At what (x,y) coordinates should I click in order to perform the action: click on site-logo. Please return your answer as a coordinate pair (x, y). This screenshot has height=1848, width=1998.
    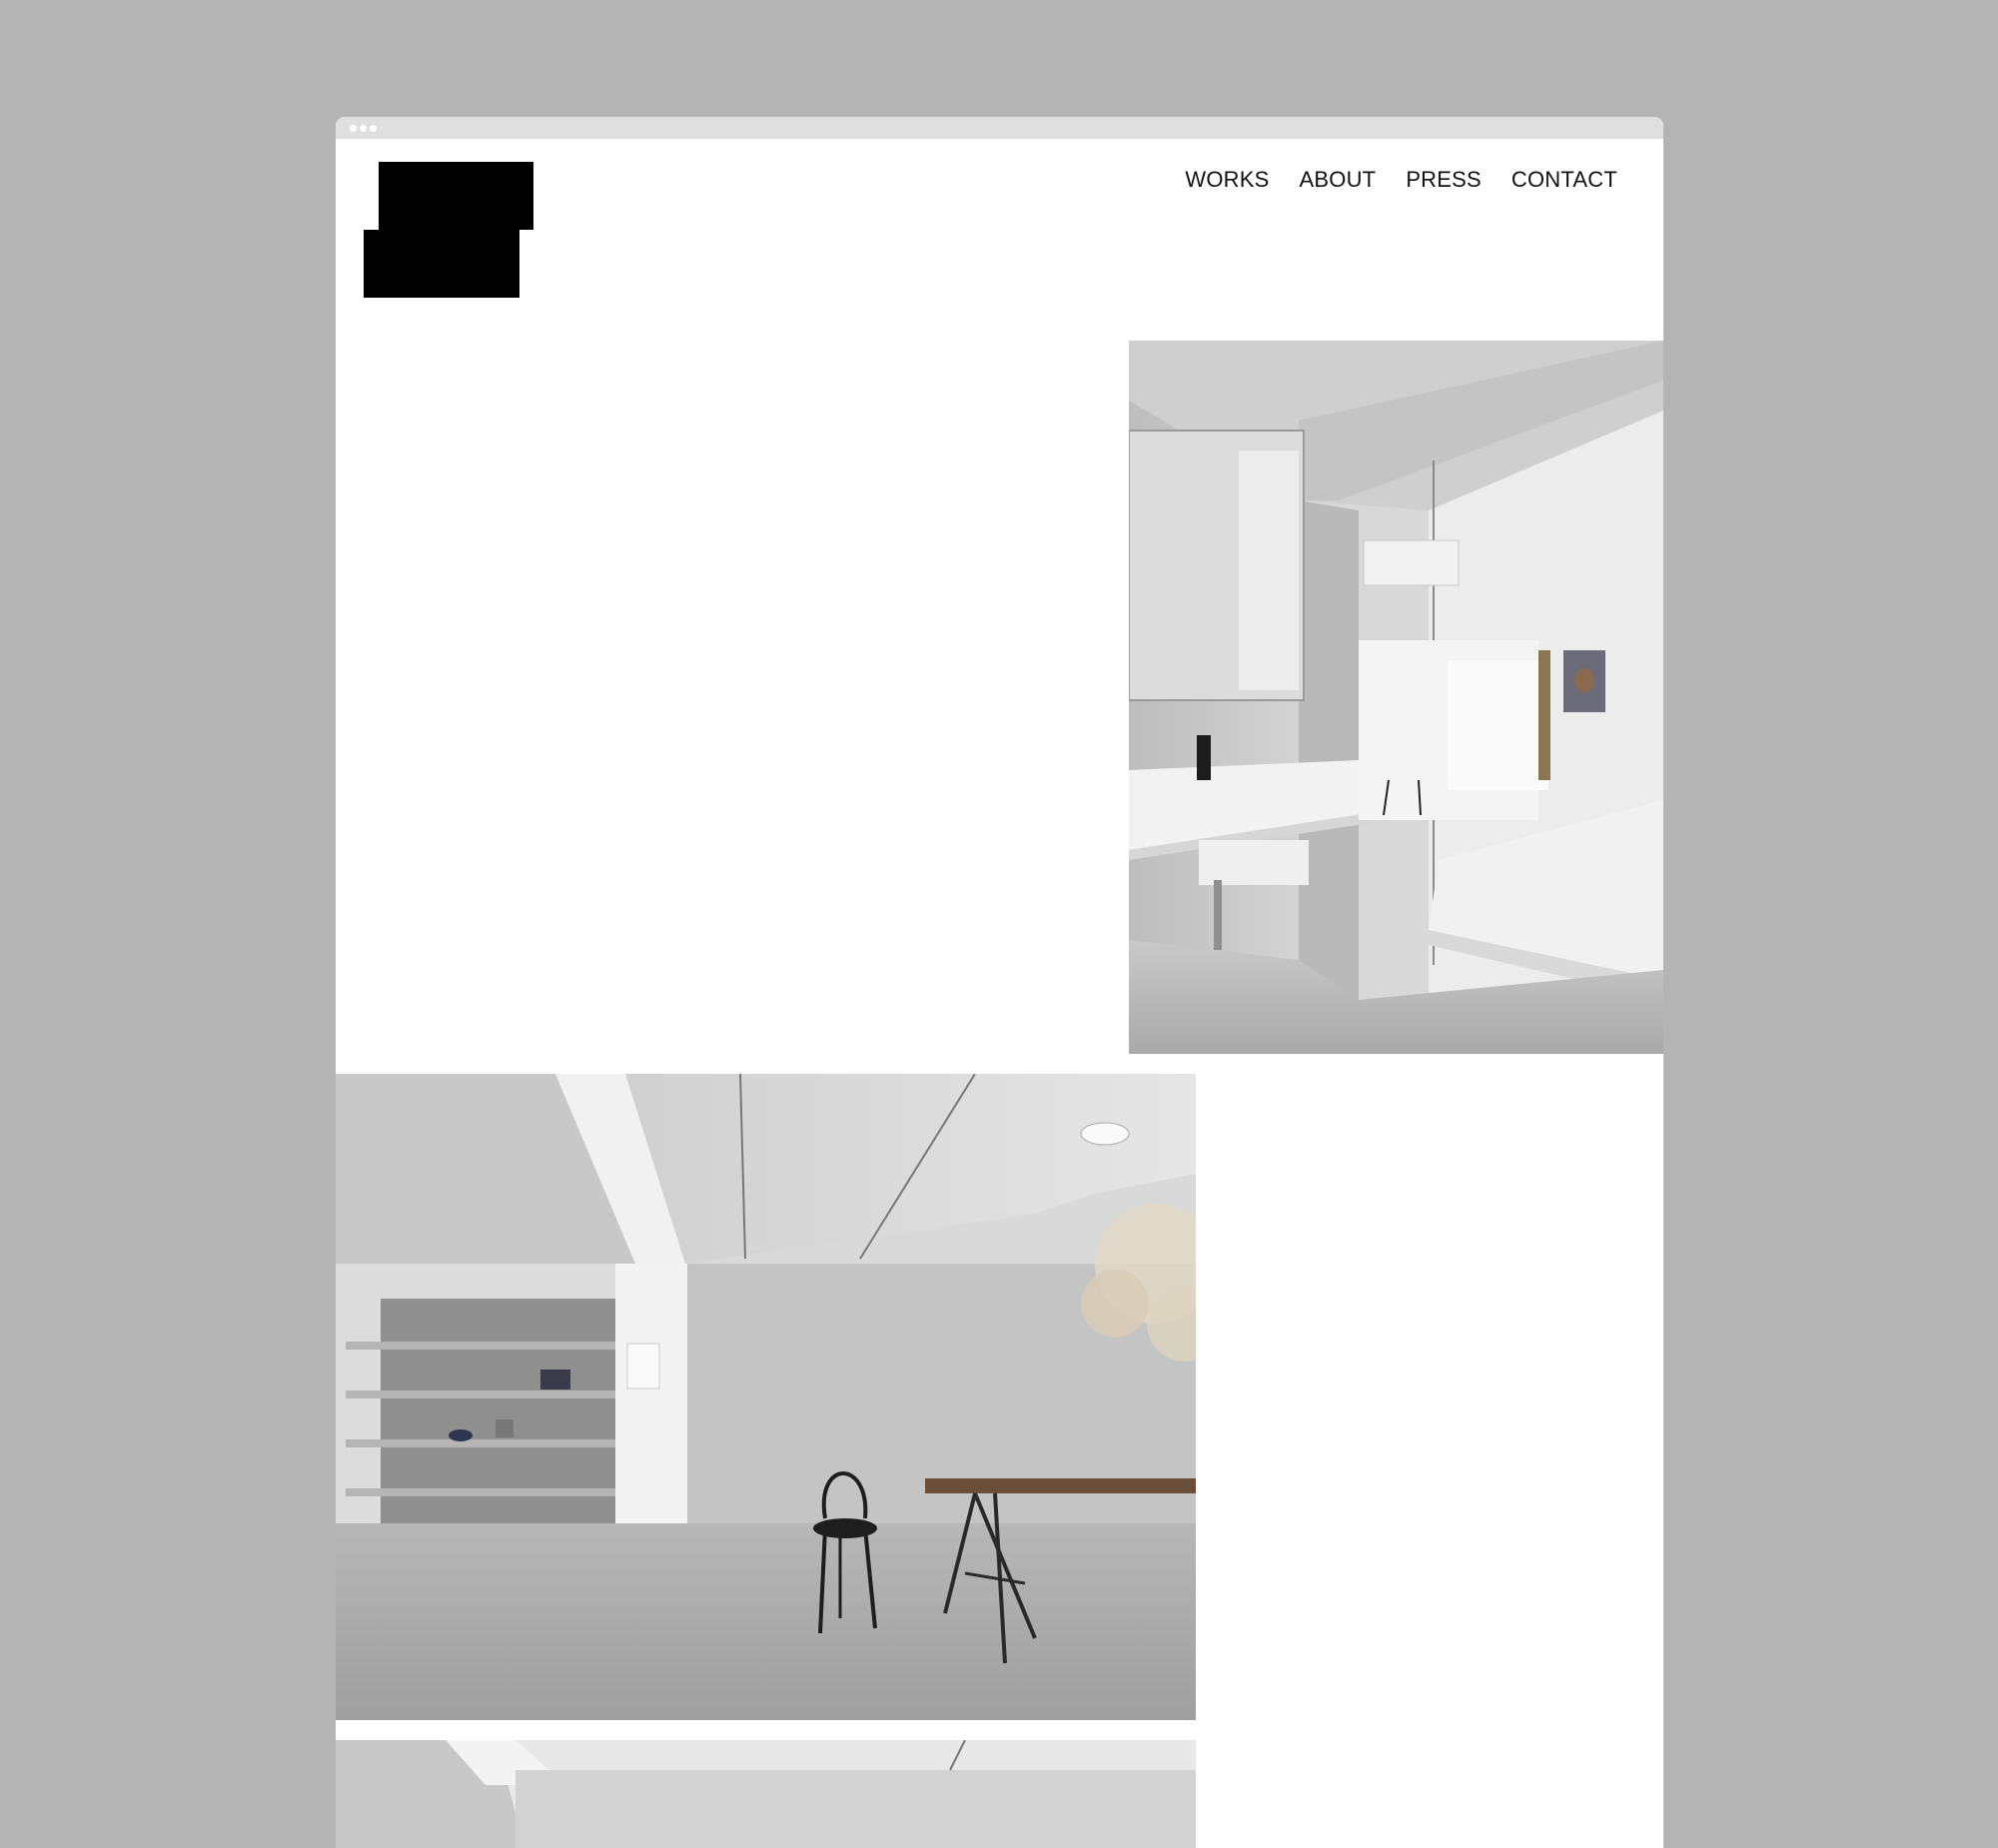
    Looking at the image, I should click on (449, 230).